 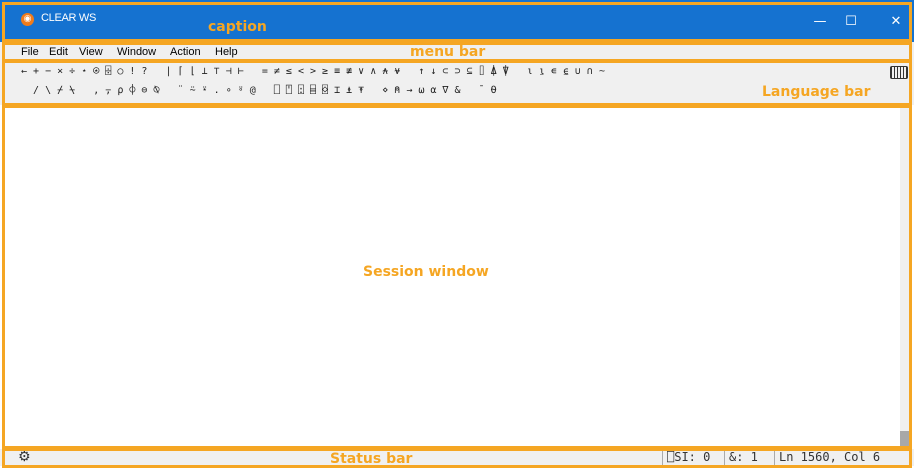 I want to click on status-bar-annotation-label: Status bar, so click(x=371, y=459).